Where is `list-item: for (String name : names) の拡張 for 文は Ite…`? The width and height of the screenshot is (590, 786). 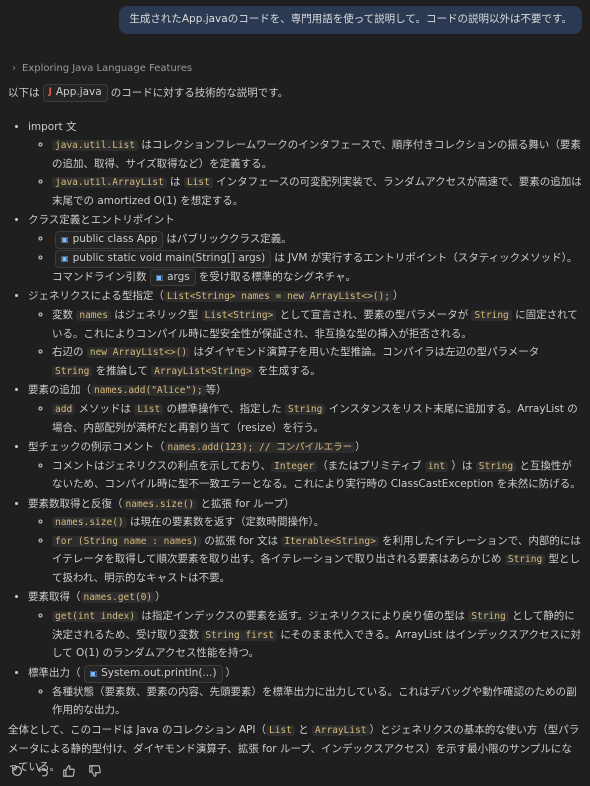
list-item: for (String name : names) の拡張 for 文は Ite… is located at coordinates (317, 560).